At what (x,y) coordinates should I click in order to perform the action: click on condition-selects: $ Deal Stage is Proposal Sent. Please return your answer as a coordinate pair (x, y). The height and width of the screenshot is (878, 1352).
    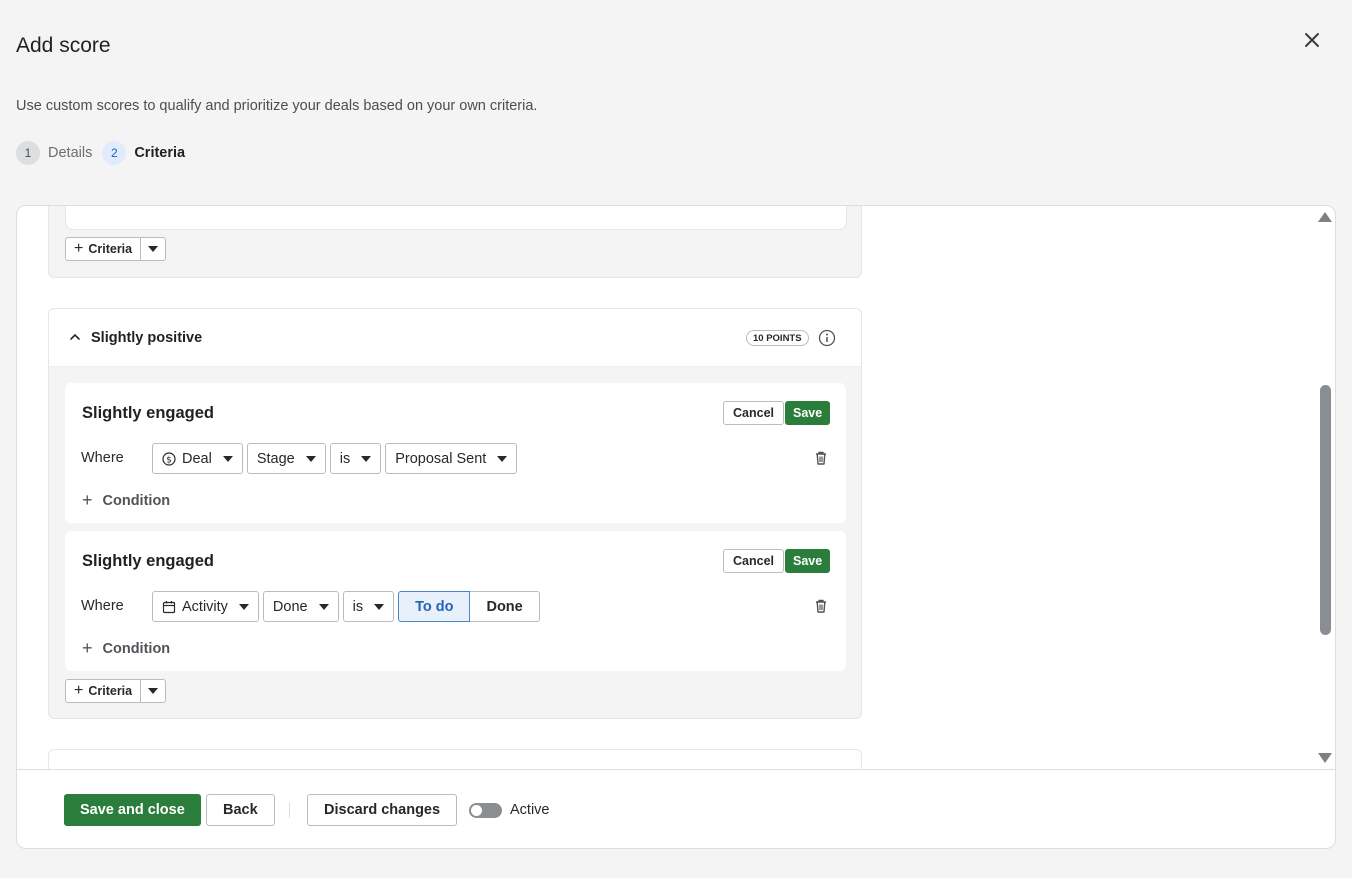
    Looking at the image, I should click on (336, 458).